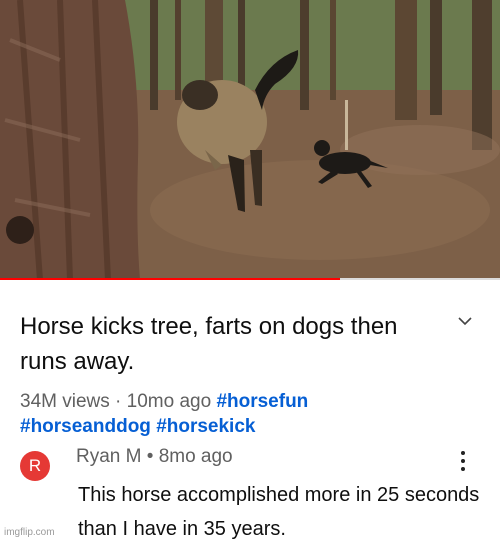 This screenshot has width=500, height=546. What do you see at coordinates (205, 426) in the screenshot?
I see `hashtag-link: #horsekick` at bounding box center [205, 426].